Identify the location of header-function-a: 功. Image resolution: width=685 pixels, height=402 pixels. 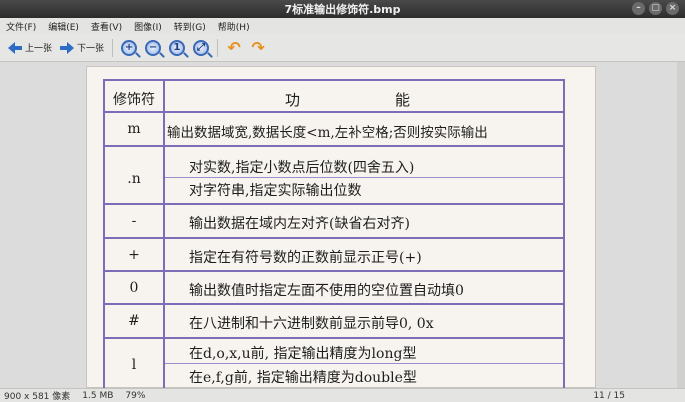
(294, 100).